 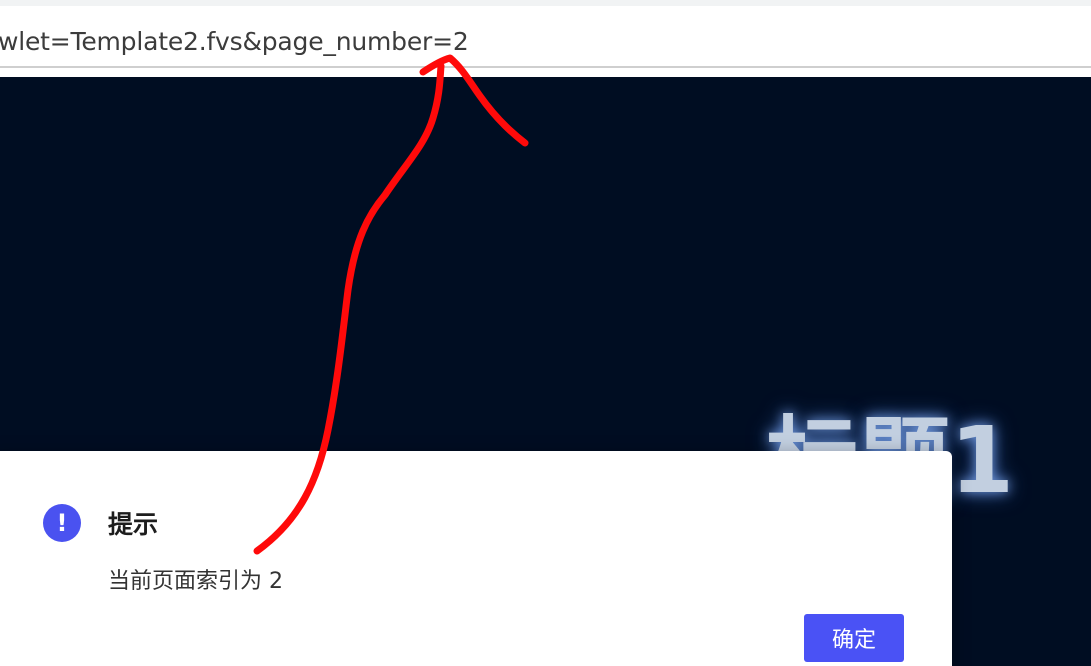 What do you see at coordinates (545, 37) in the screenshot?
I see `address-bar: wlet=Template2.fvs&page_number=2` at bounding box center [545, 37].